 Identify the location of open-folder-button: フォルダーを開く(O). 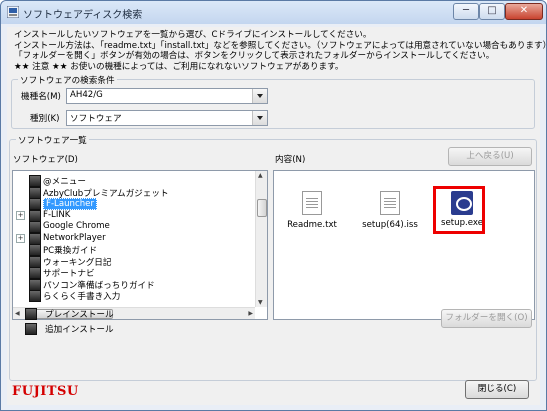
(486, 318).